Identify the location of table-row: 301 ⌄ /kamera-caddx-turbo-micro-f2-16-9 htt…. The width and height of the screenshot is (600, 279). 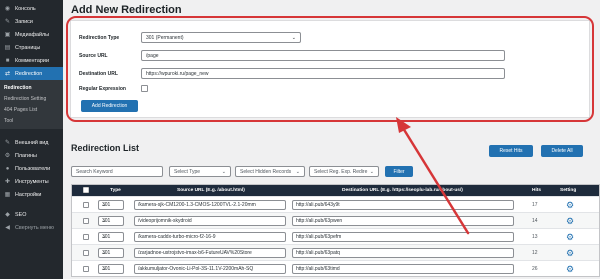
(335, 236).